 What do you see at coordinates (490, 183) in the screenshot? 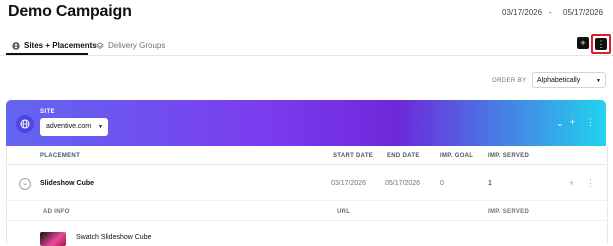
I see `placement-served: 1` at bounding box center [490, 183].